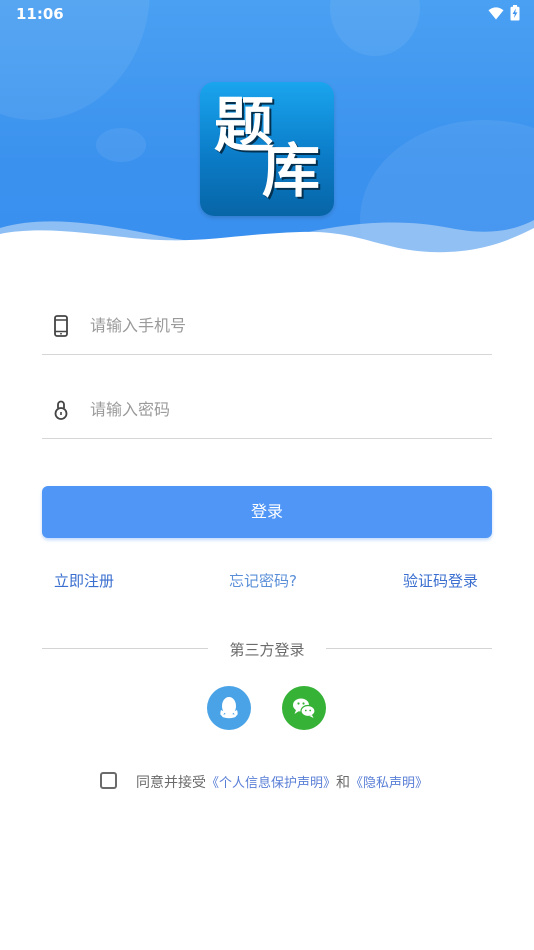 The height and width of the screenshot is (950, 534). Describe the element at coordinates (343, 783) in the screenshot. I see `agreement-and: 和` at that location.